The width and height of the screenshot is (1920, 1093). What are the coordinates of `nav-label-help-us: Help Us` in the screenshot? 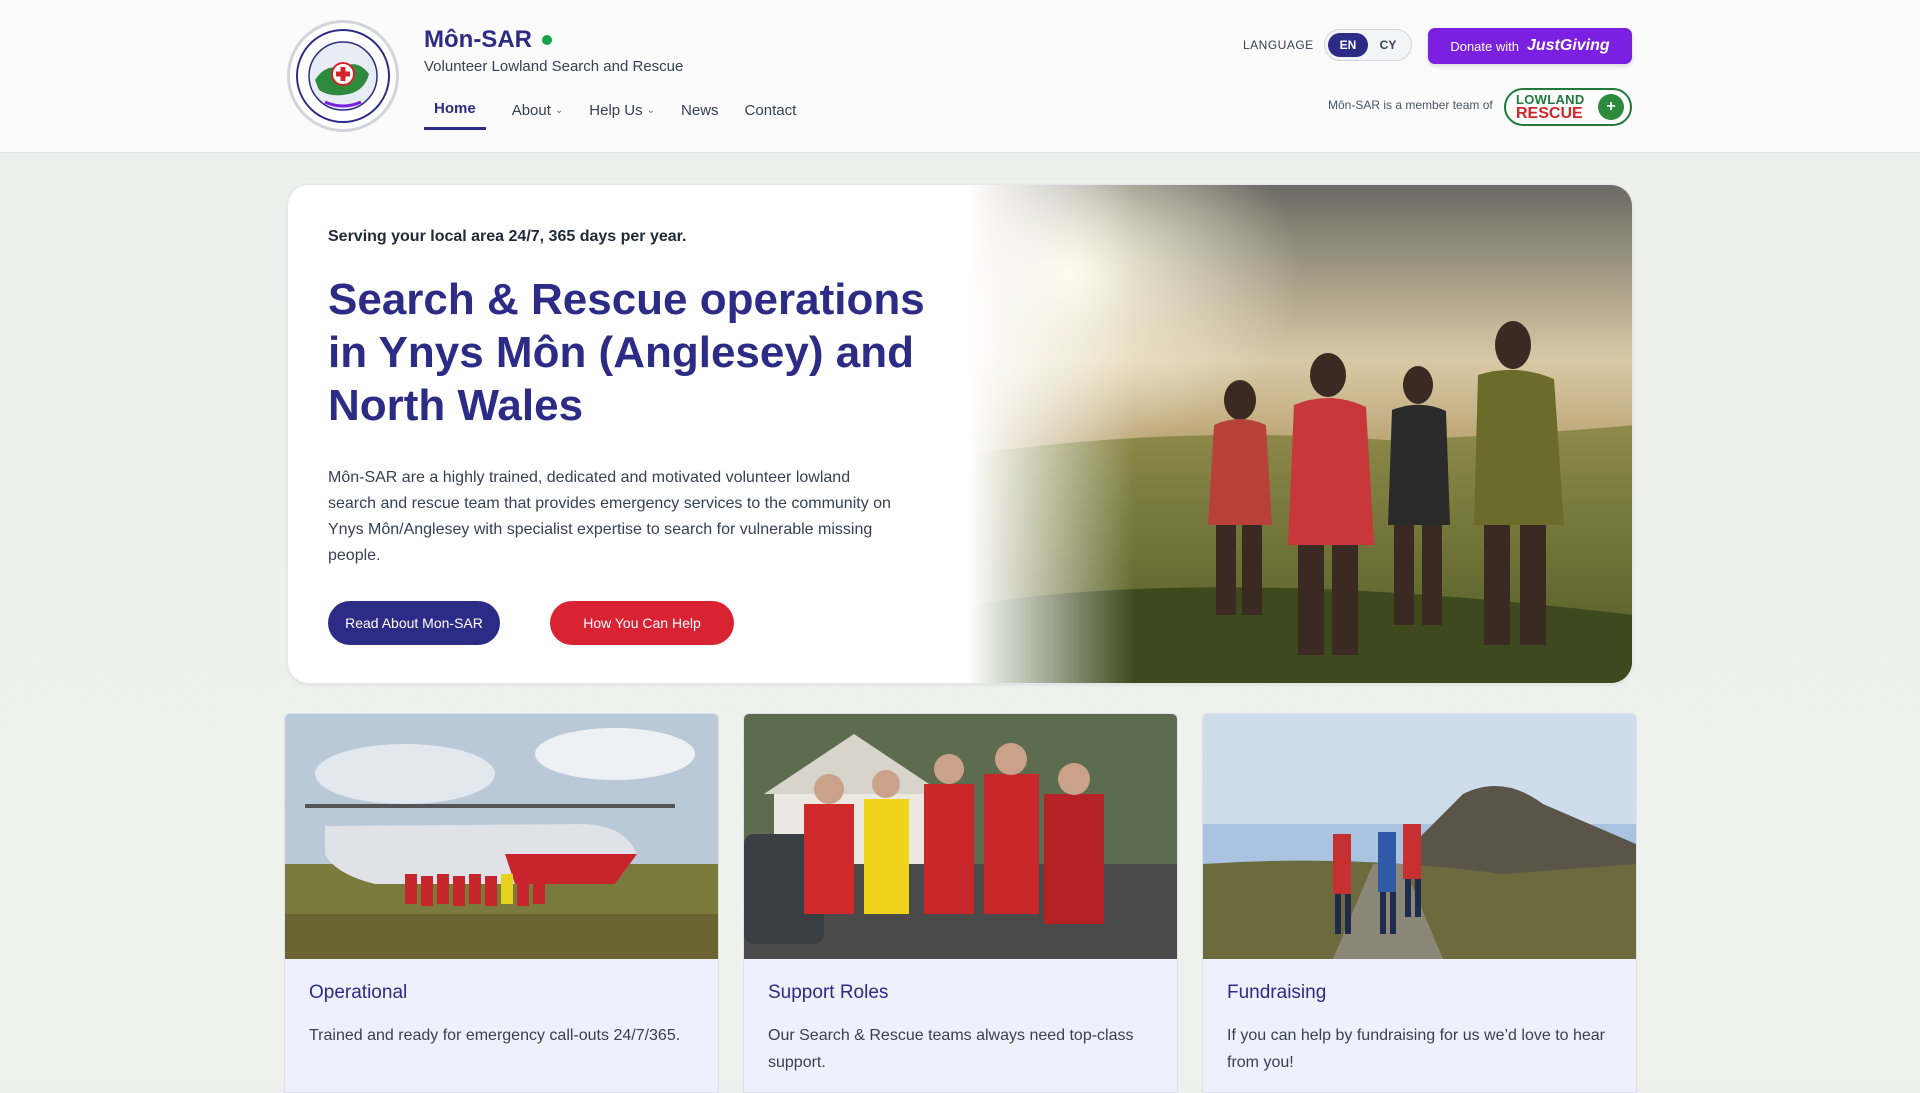 It's located at (616, 110).